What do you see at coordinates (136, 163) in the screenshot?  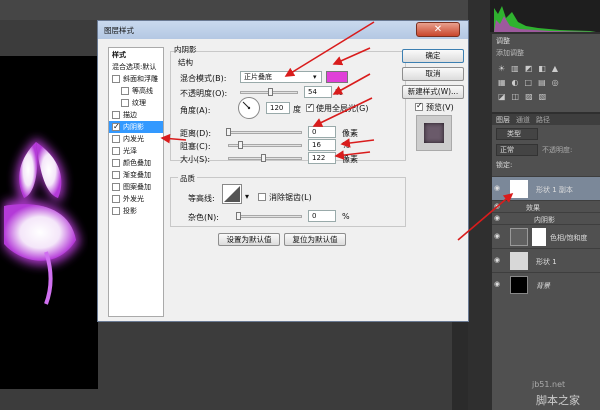 I see `style-item: 颜色叠加` at bounding box center [136, 163].